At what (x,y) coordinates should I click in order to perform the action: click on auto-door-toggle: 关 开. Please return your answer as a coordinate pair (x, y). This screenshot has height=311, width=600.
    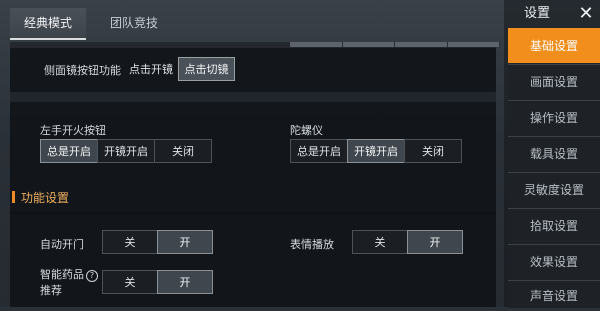
    Looking at the image, I should click on (157, 242).